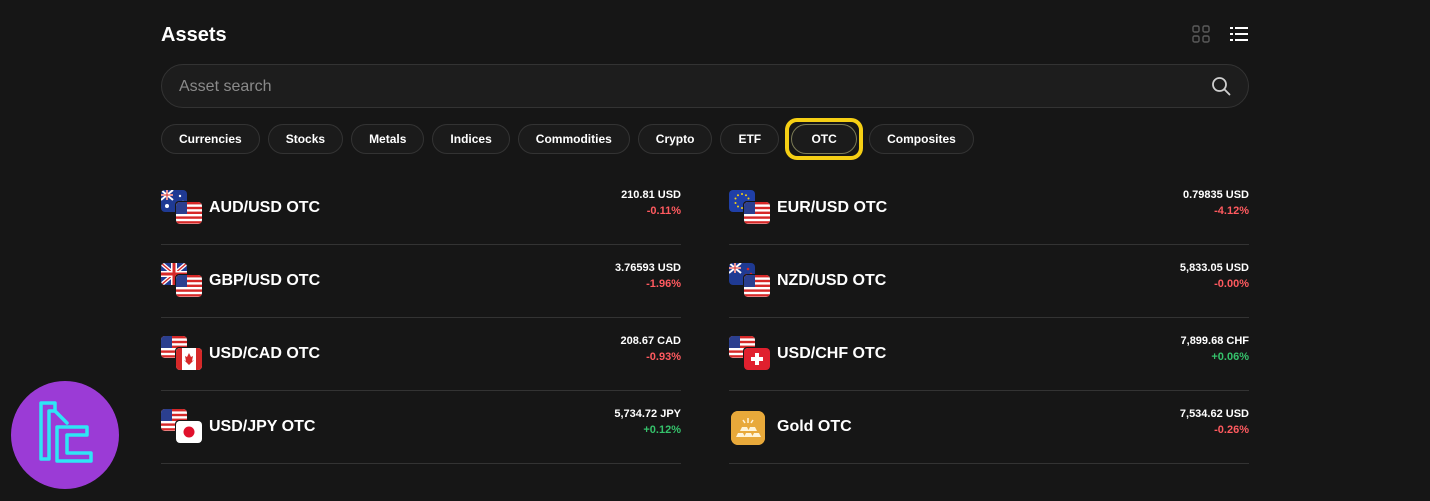 This screenshot has height=501, width=1430. Describe the element at coordinates (1214, 341) in the screenshot. I see `asset-price: 7,899.68 CHF` at that location.